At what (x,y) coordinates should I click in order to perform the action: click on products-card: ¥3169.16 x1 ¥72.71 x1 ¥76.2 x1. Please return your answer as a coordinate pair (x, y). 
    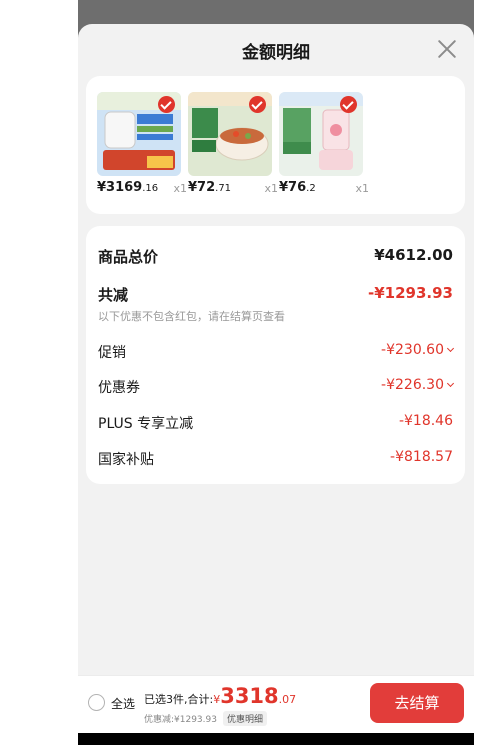
    Looking at the image, I should click on (275, 145).